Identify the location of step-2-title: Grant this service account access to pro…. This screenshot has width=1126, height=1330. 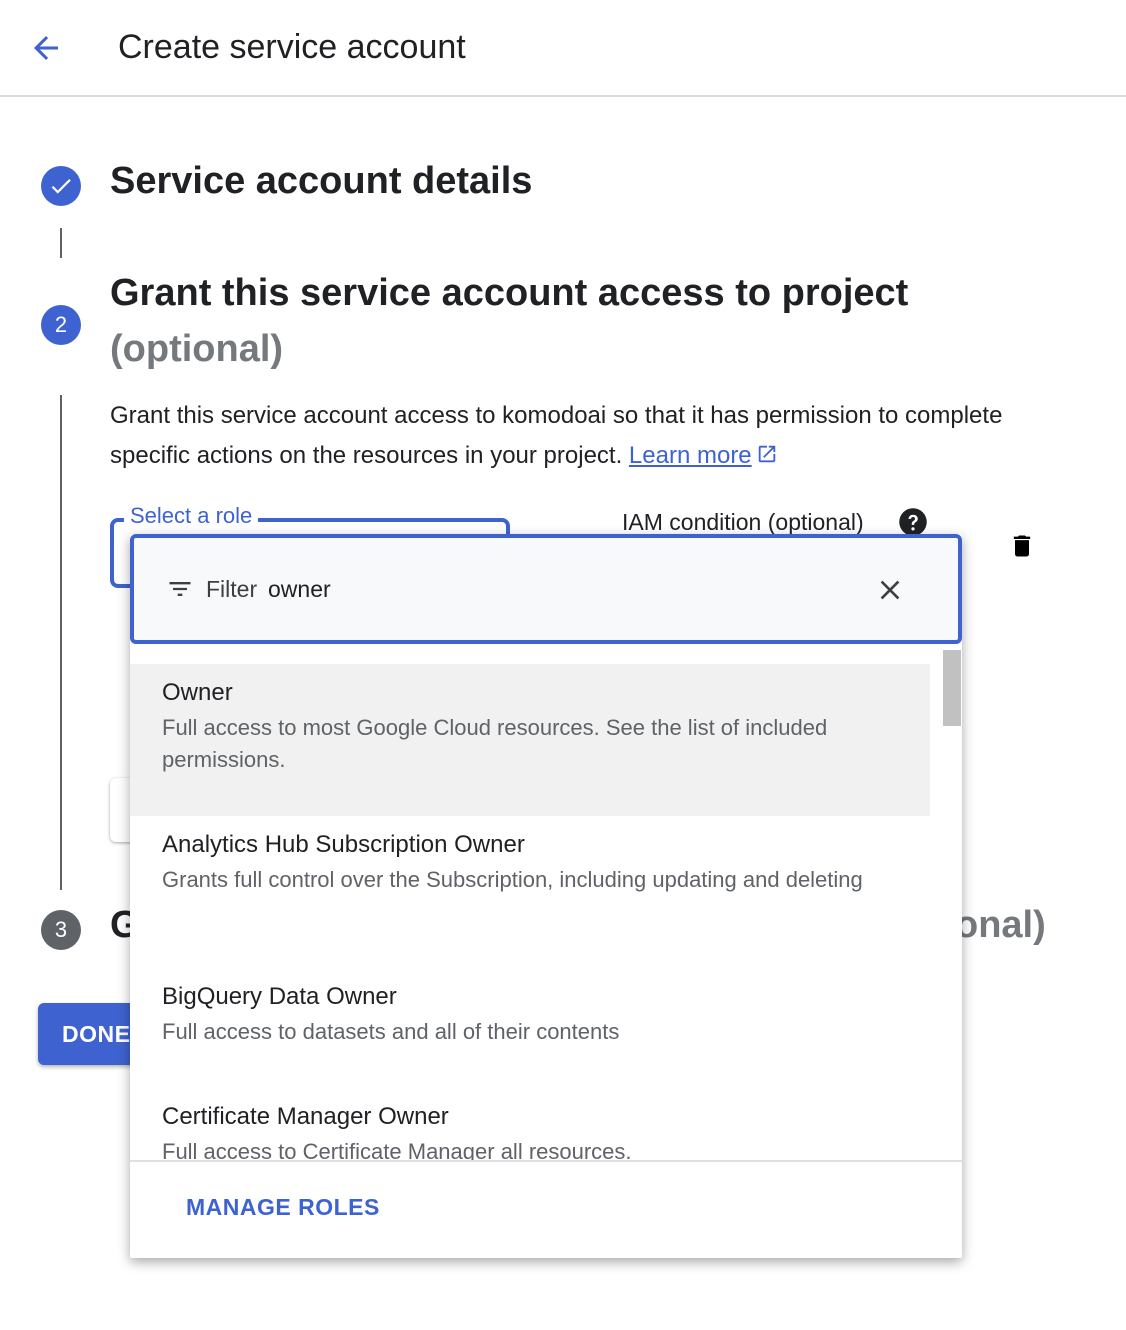
(509, 293).